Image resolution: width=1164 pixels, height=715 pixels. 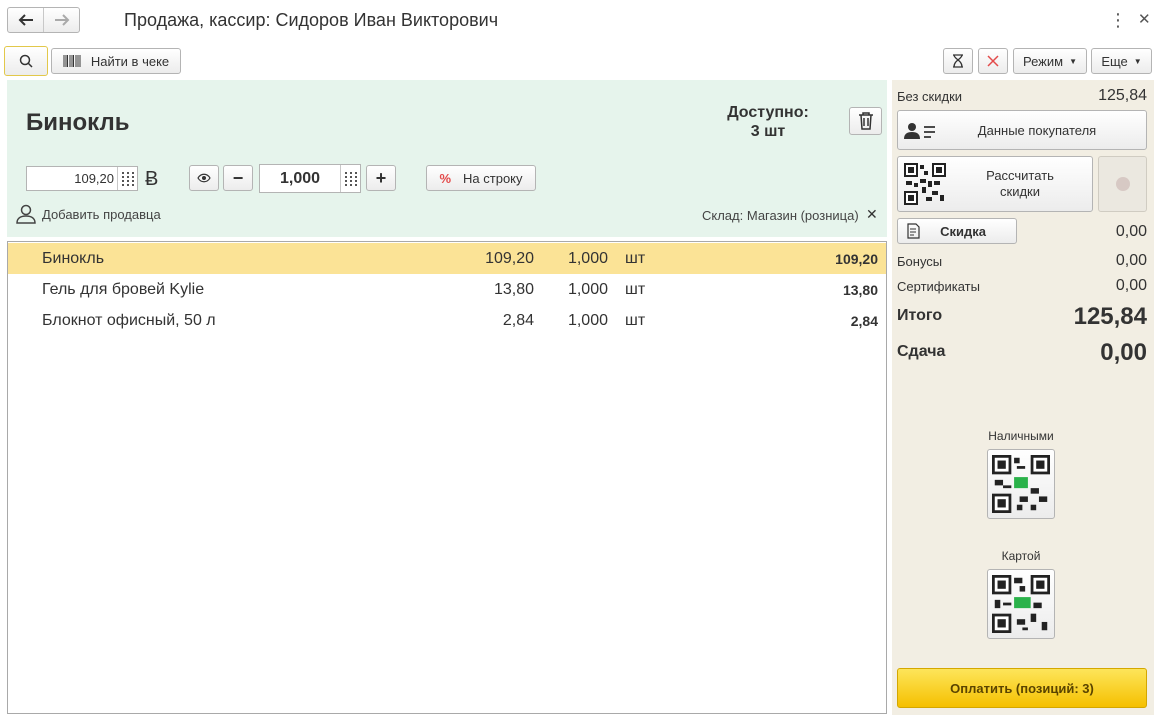 What do you see at coordinates (101, 214) in the screenshot?
I see `add-seller-label: Добавить продавца` at bounding box center [101, 214].